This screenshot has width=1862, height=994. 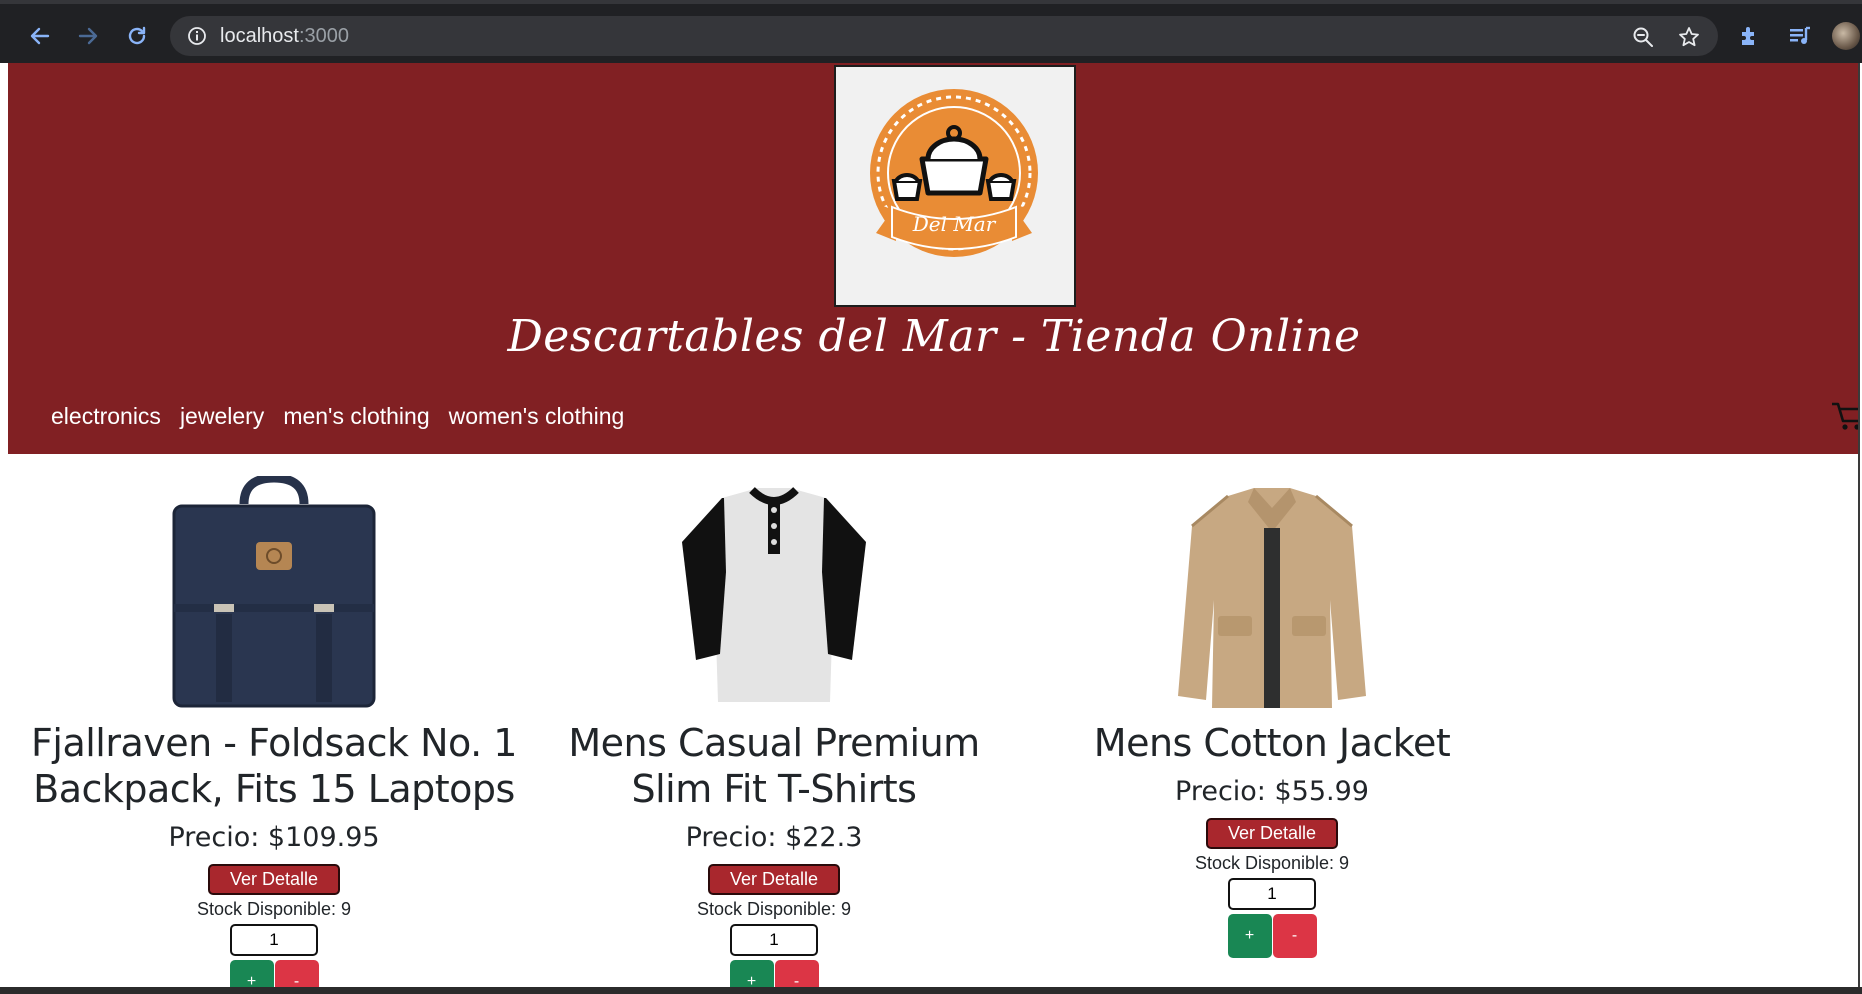 I want to click on site-logo: Del Mar, so click(x=955, y=186).